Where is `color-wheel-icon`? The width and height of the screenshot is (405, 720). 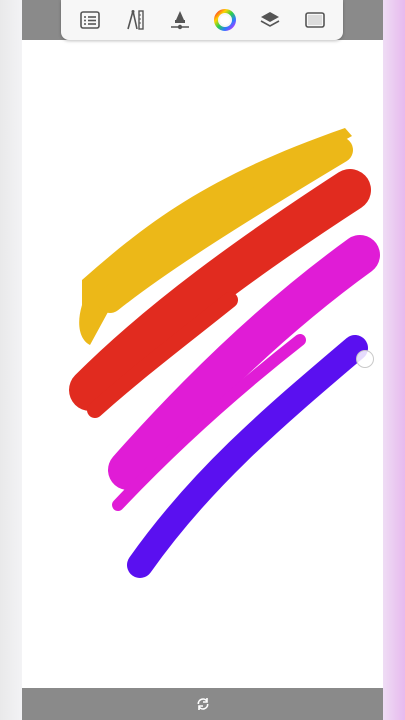 color-wheel-icon is located at coordinates (224, 20).